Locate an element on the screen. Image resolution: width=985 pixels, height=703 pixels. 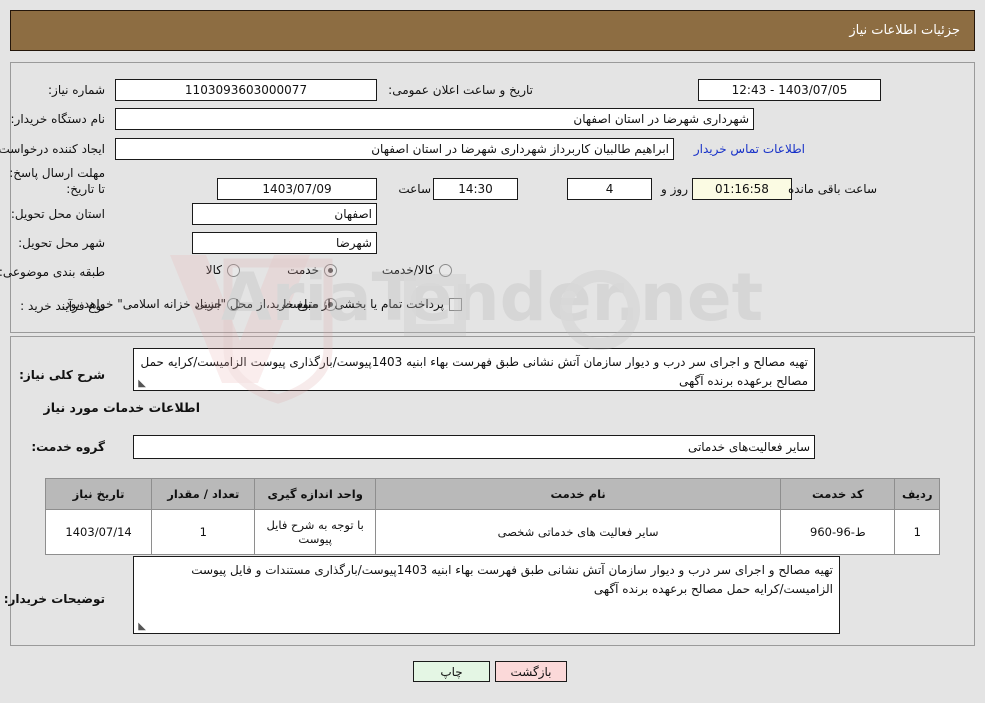
buyer-contact-link: اطلاعات تماس خریدار is located at coordinates (749, 149).